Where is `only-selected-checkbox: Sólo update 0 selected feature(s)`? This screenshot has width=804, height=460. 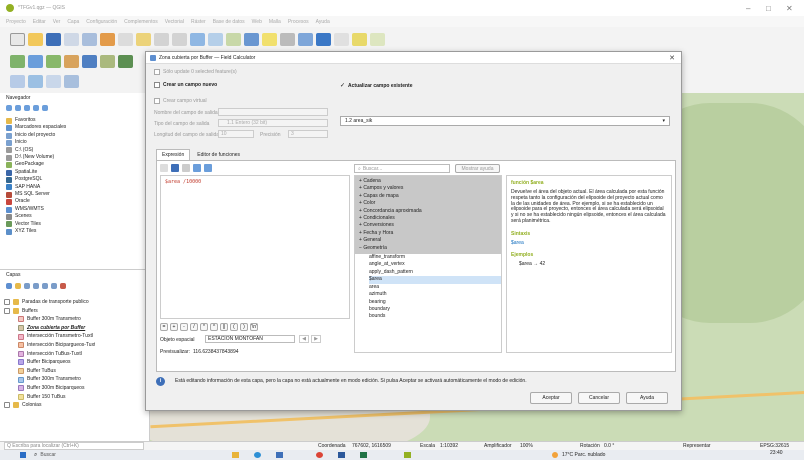 only-selected-checkbox: Sólo update 0 selected feature(s) is located at coordinates (195, 72).